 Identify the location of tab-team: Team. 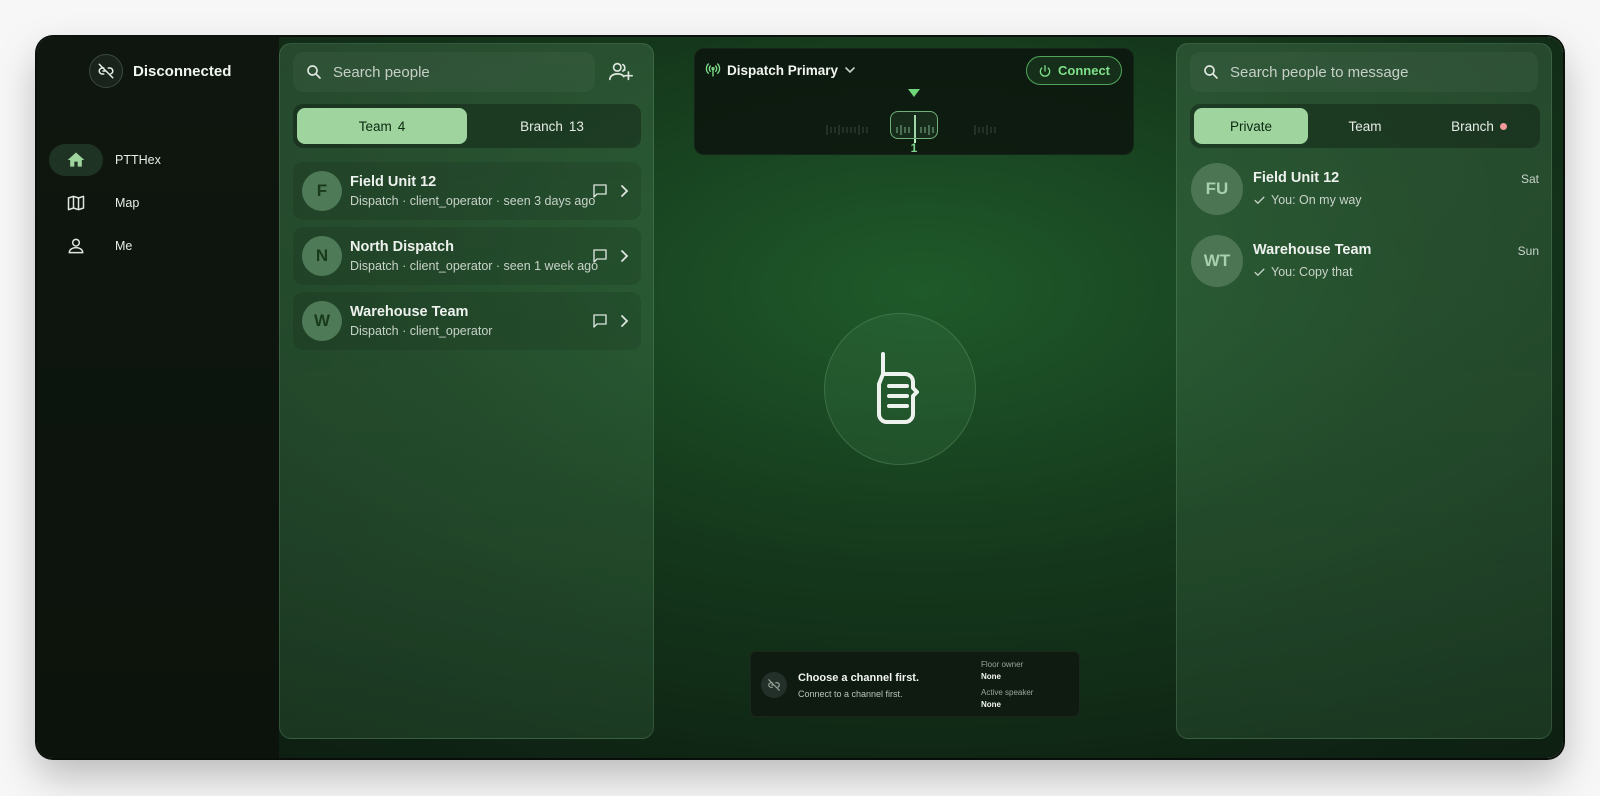
(1365, 126).